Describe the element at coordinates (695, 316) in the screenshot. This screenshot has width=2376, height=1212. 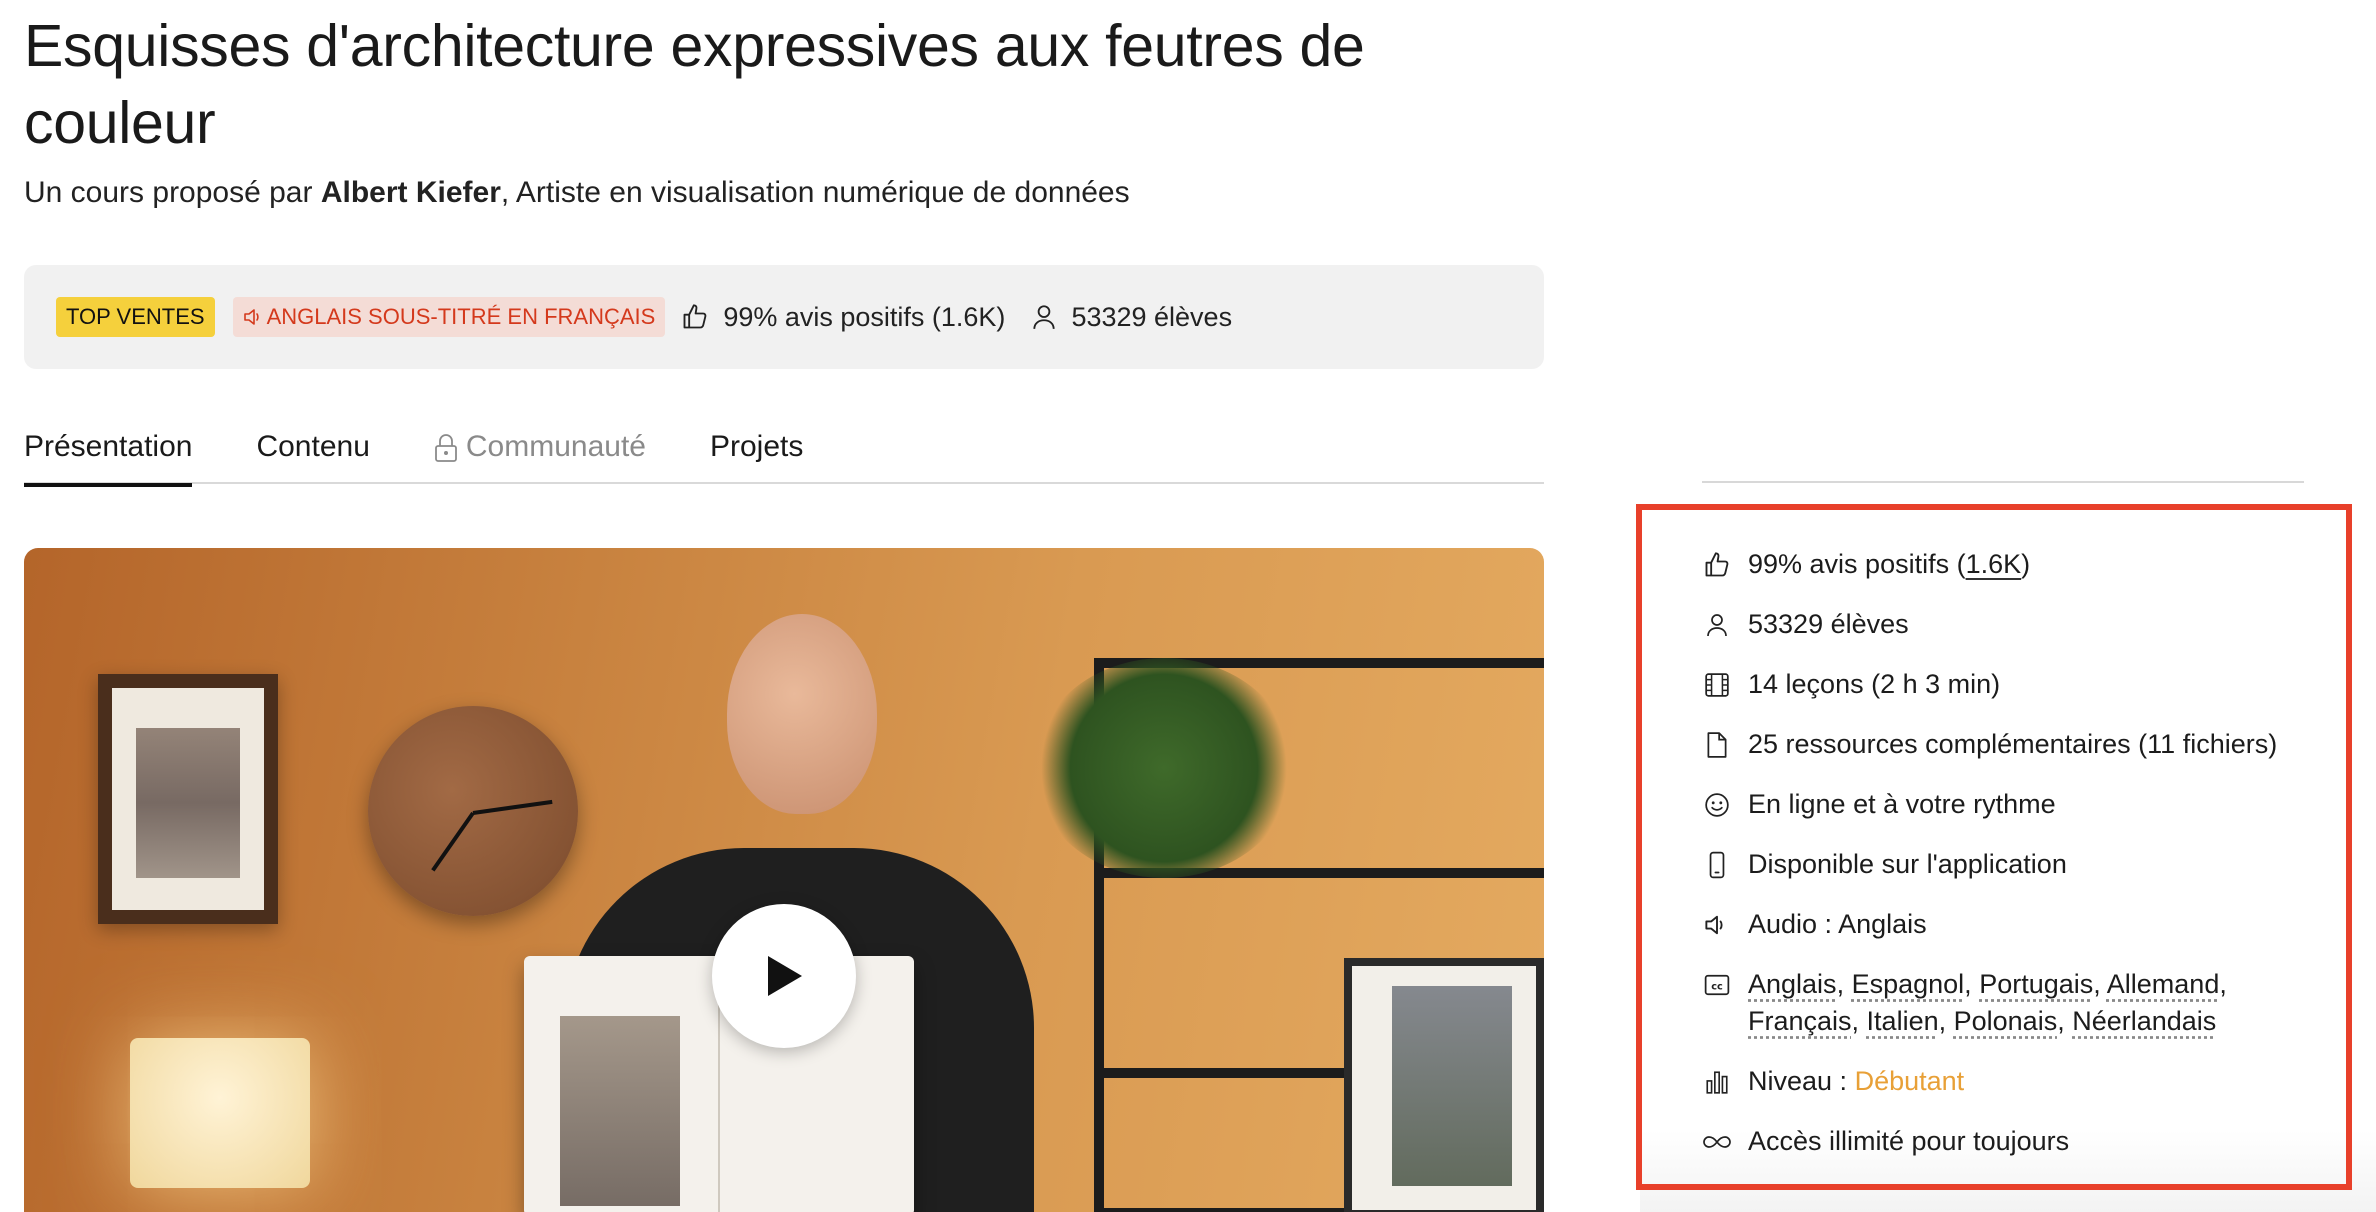
I see `thumbs-up-icon` at that location.